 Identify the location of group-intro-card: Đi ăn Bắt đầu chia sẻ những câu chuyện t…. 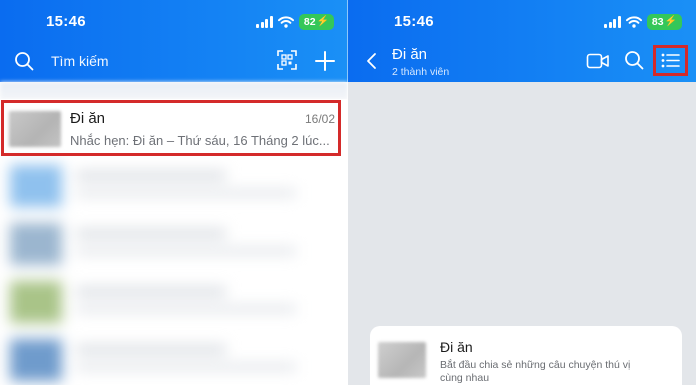
(526, 355).